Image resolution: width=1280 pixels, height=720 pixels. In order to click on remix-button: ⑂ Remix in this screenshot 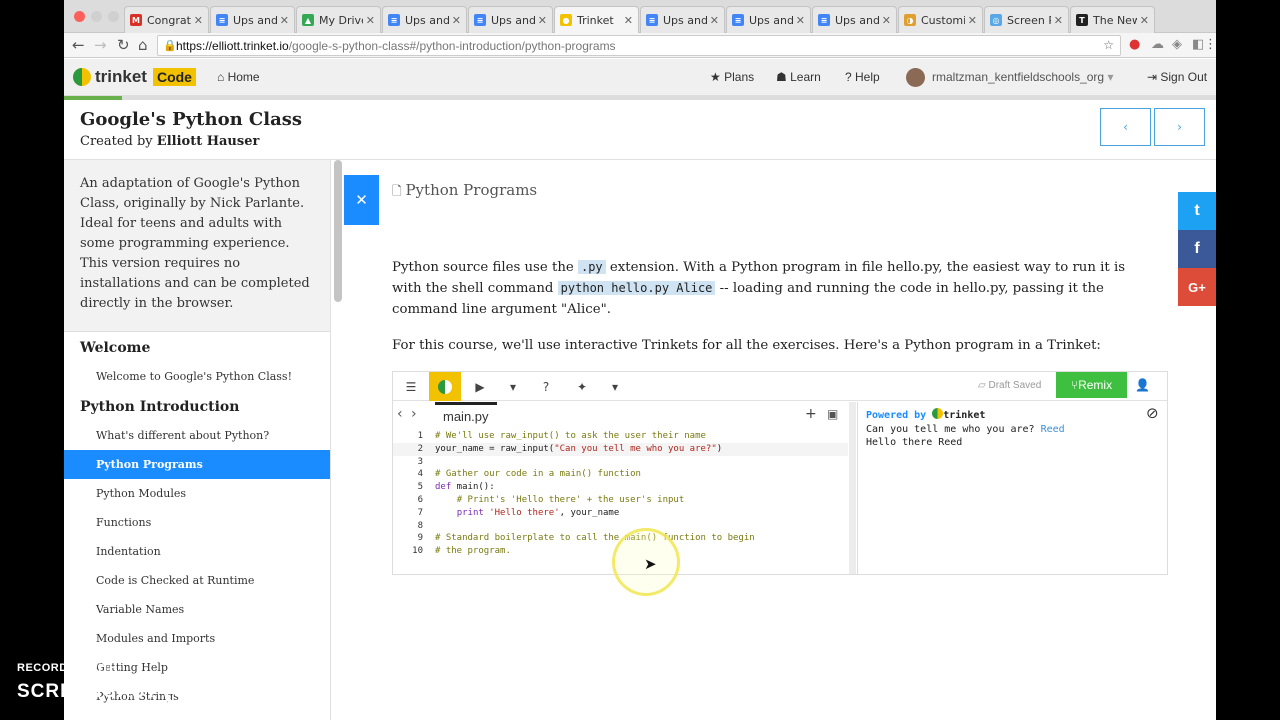, I will do `click(1091, 385)`.